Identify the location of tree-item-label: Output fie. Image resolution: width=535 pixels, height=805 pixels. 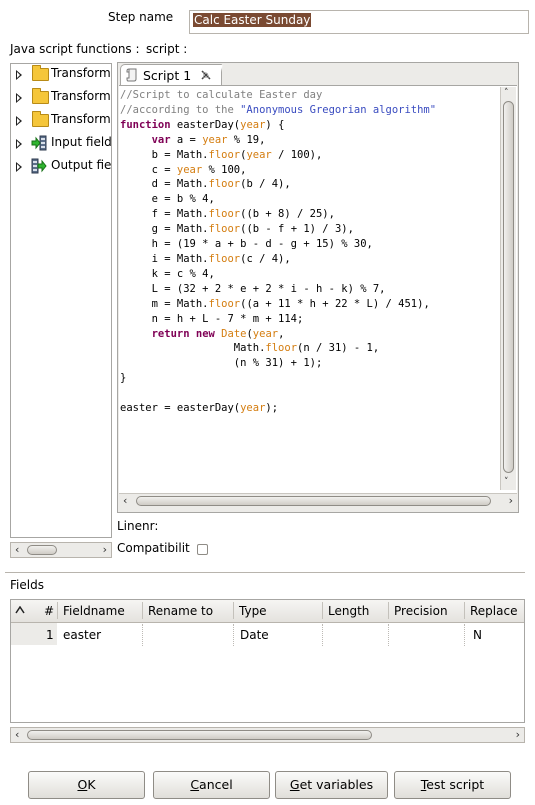
(81, 165).